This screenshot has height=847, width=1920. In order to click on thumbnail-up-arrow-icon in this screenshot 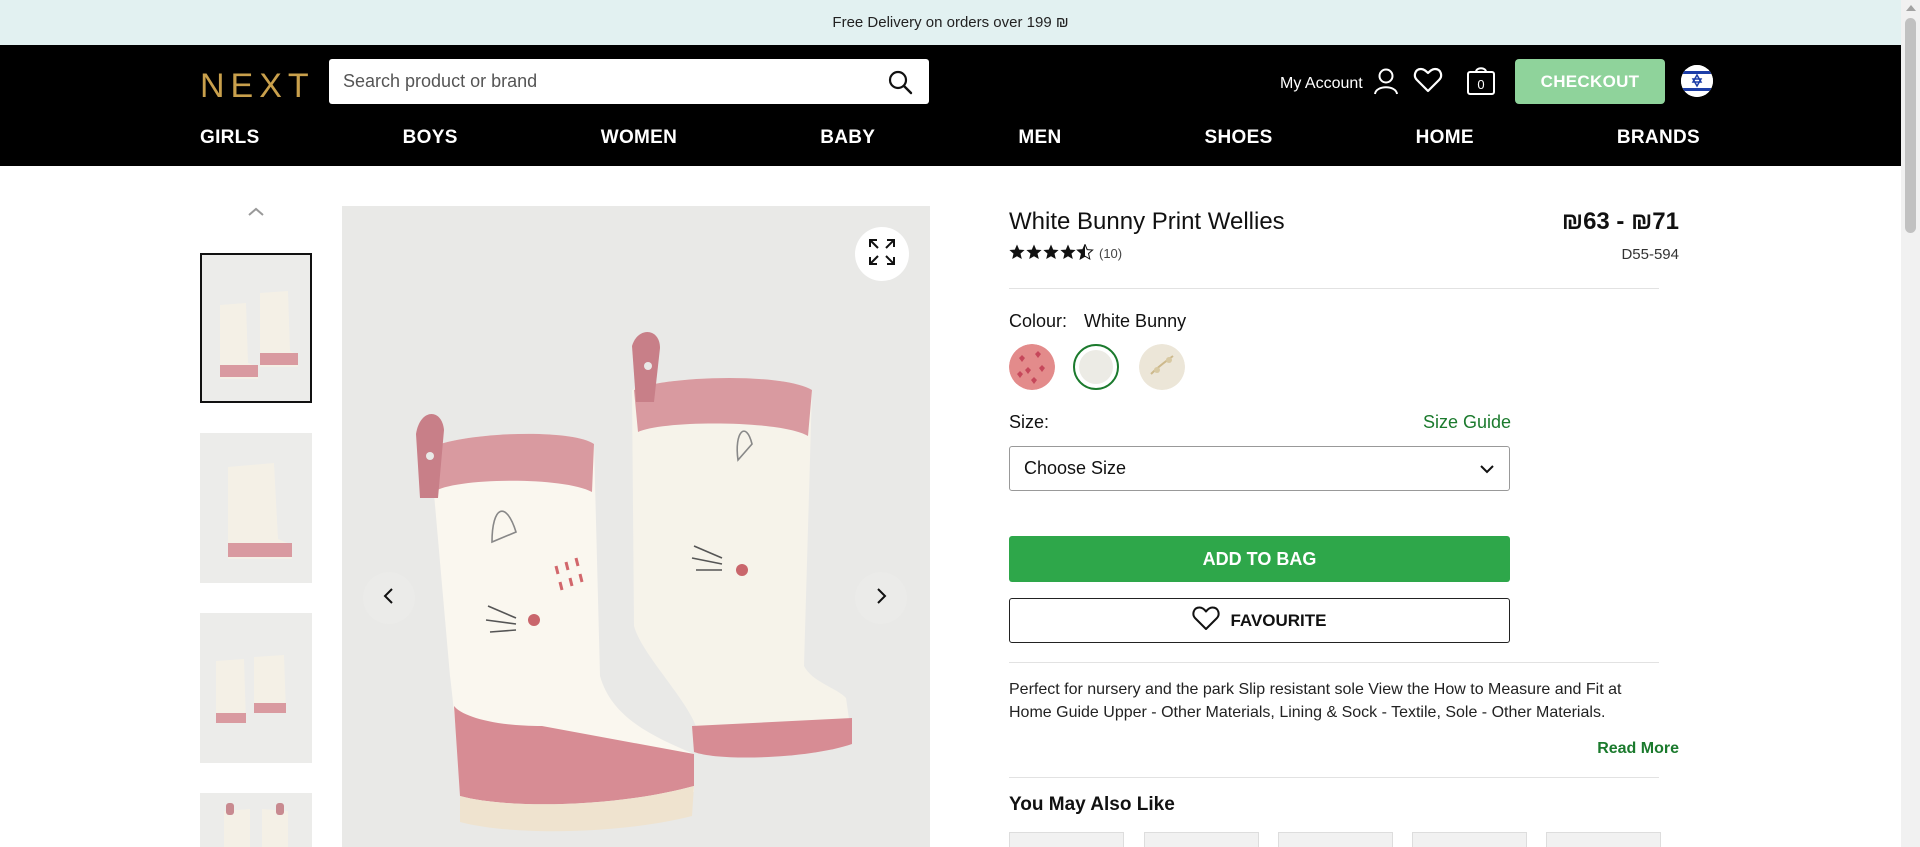, I will do `click(256, 212)`.